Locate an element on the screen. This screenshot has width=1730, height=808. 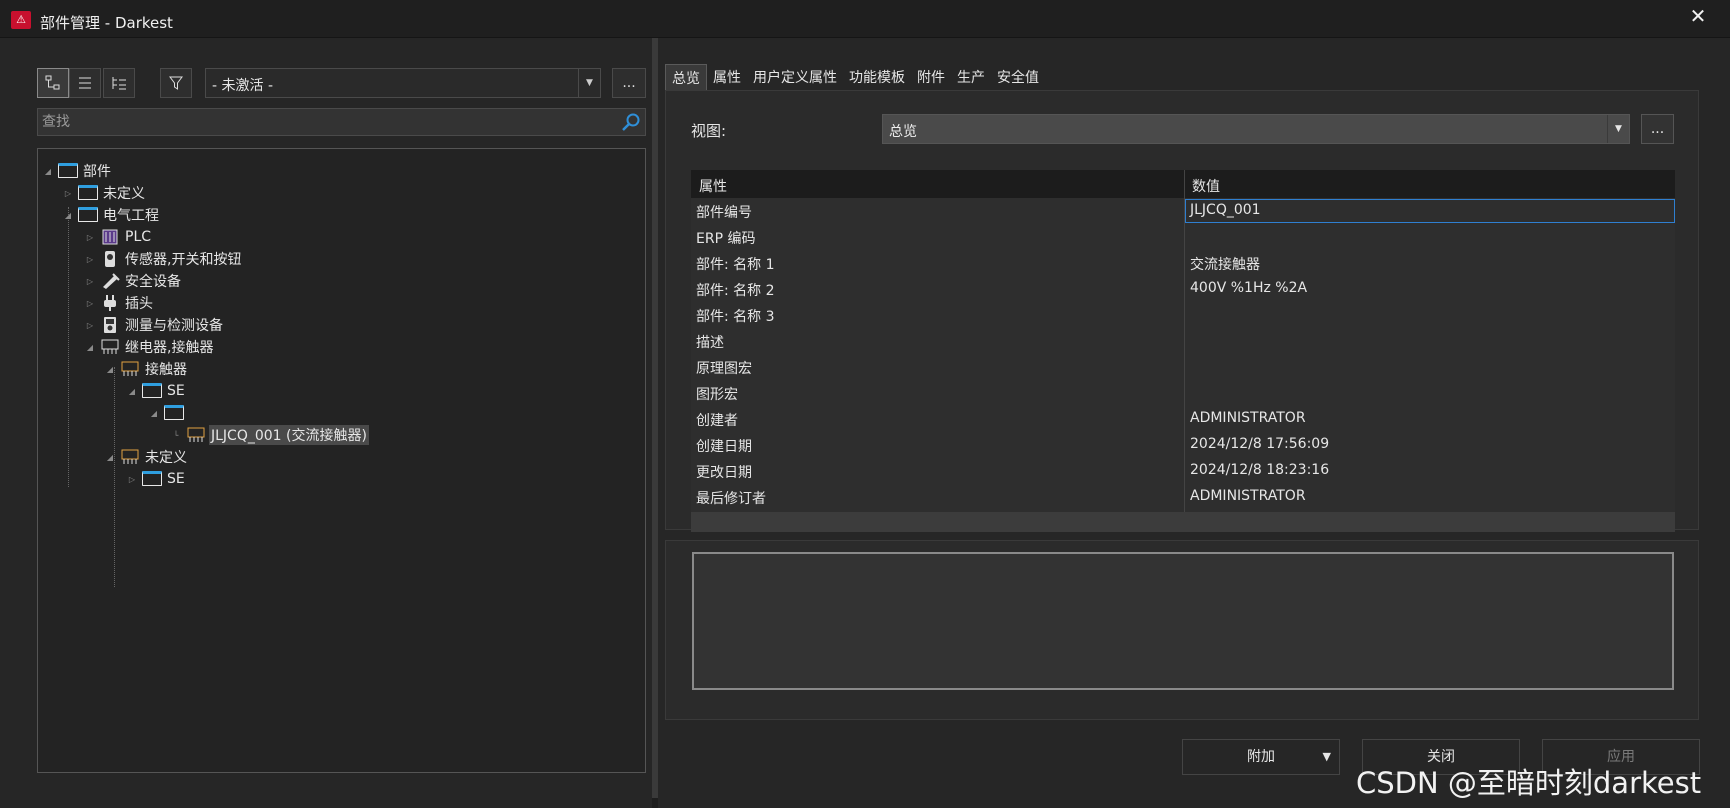
tab-properties: 属性 is located at coordinates (727, 77).